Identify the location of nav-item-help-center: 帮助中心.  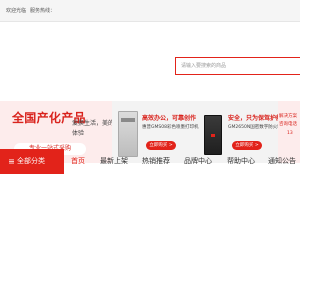
(241, 161).